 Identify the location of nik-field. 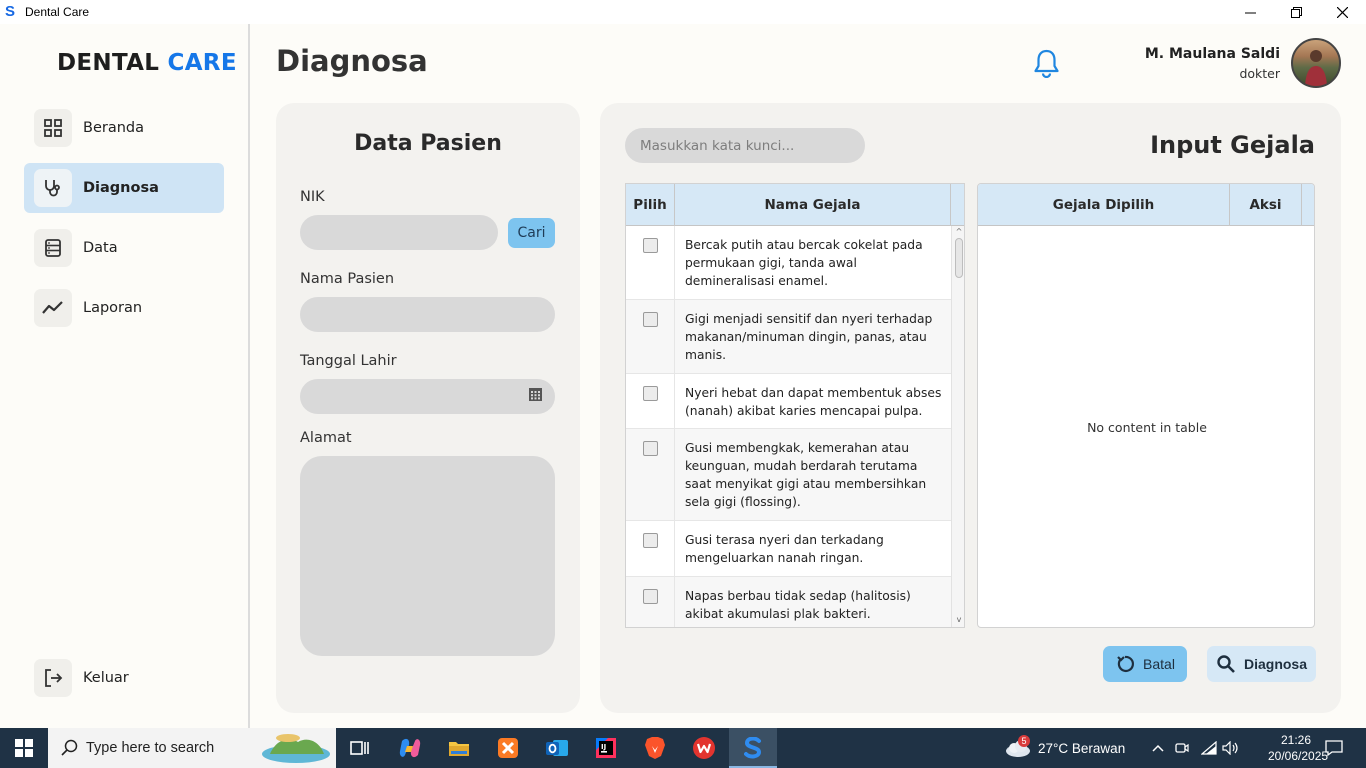
(399, 232).